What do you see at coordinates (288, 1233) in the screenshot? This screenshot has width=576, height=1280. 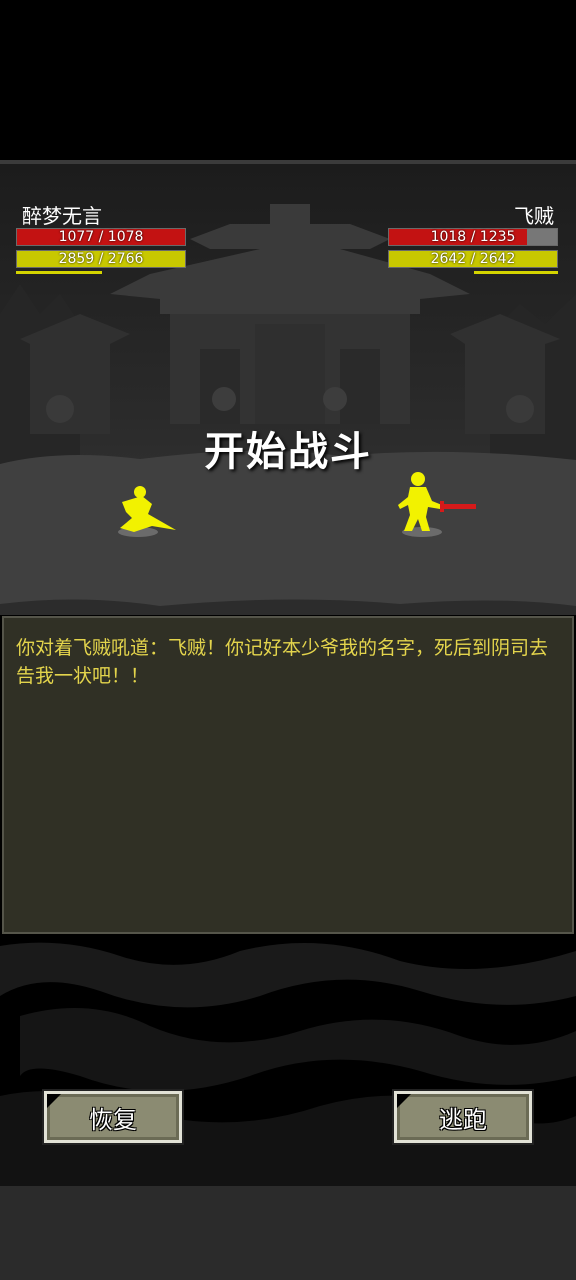 I see `bottom-bar` at bounding box center [288, 1233].